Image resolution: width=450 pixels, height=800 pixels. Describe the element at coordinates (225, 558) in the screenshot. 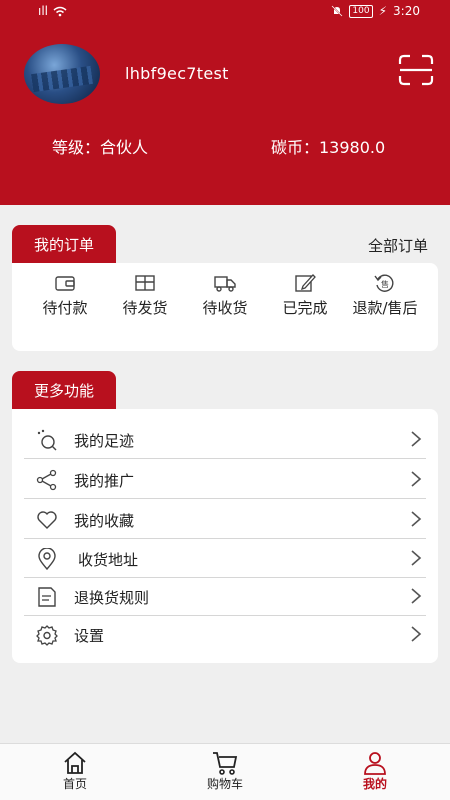

I see `menu-address: 收货地址` at that location.